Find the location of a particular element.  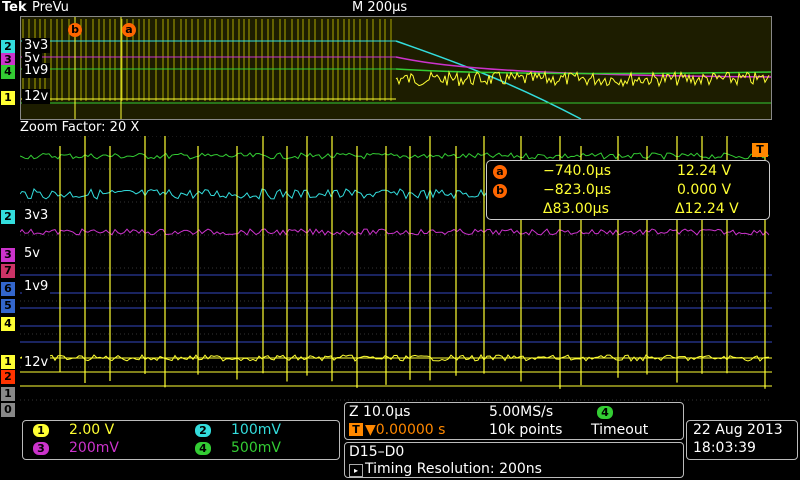

ch2-scale: 100mV is located at coordinates (256, 430).